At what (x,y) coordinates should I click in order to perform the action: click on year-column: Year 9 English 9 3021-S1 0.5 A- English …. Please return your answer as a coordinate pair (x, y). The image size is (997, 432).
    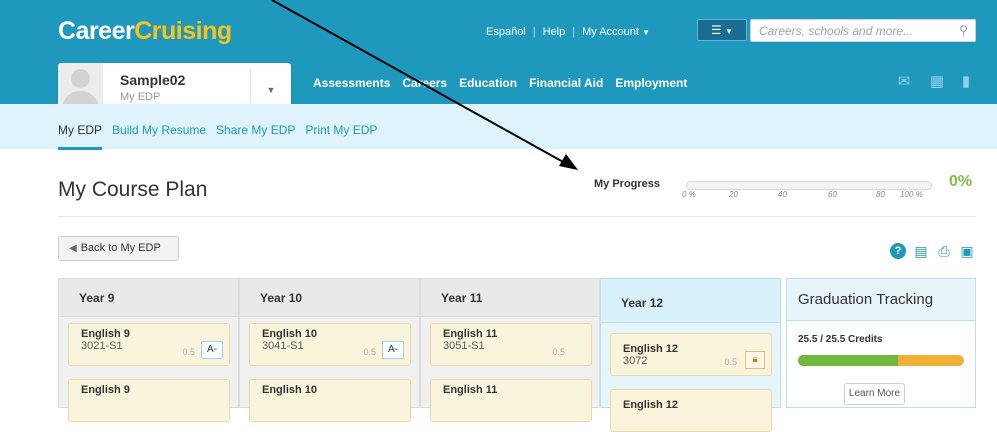
    Looking at the image, I should click on (148, 350).